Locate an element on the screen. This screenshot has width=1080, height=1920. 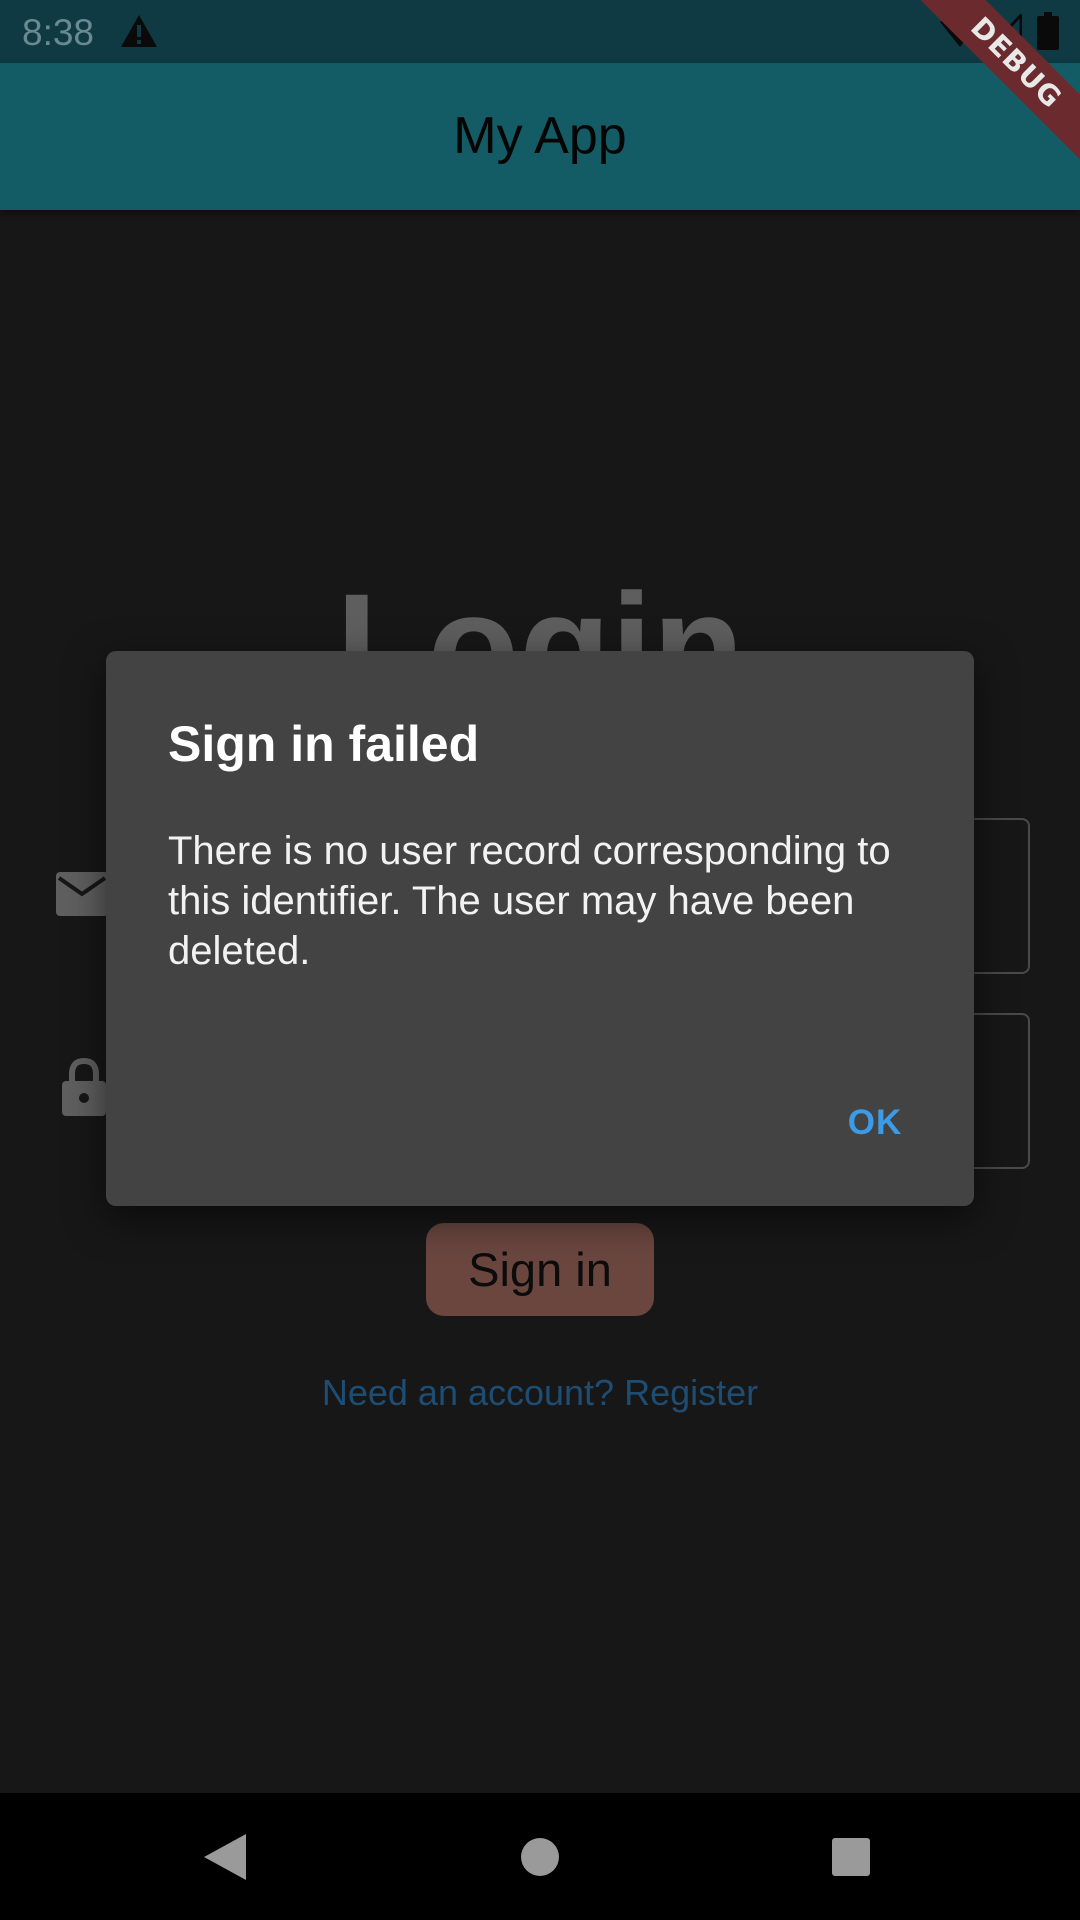
dialog-title: Sign in failed is located at coordinates (324, 744).